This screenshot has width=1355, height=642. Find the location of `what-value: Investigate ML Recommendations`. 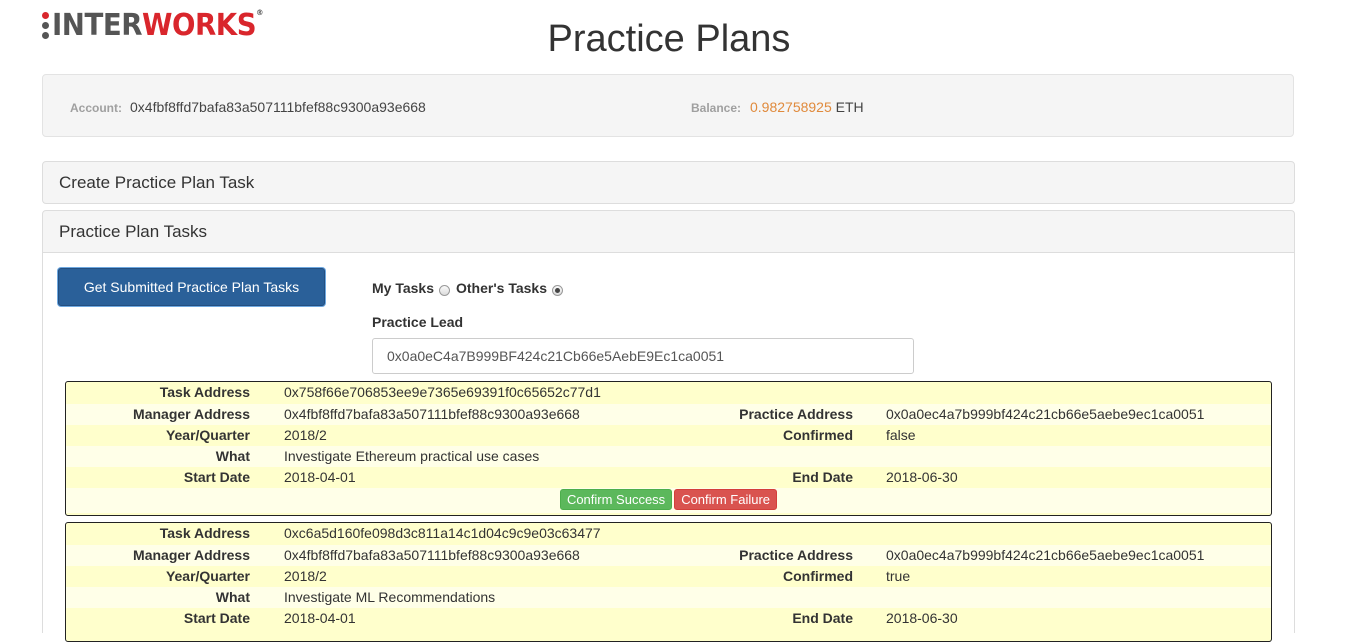

what-value: Investigate ML Recommendations is located at coordinates (390, 597).